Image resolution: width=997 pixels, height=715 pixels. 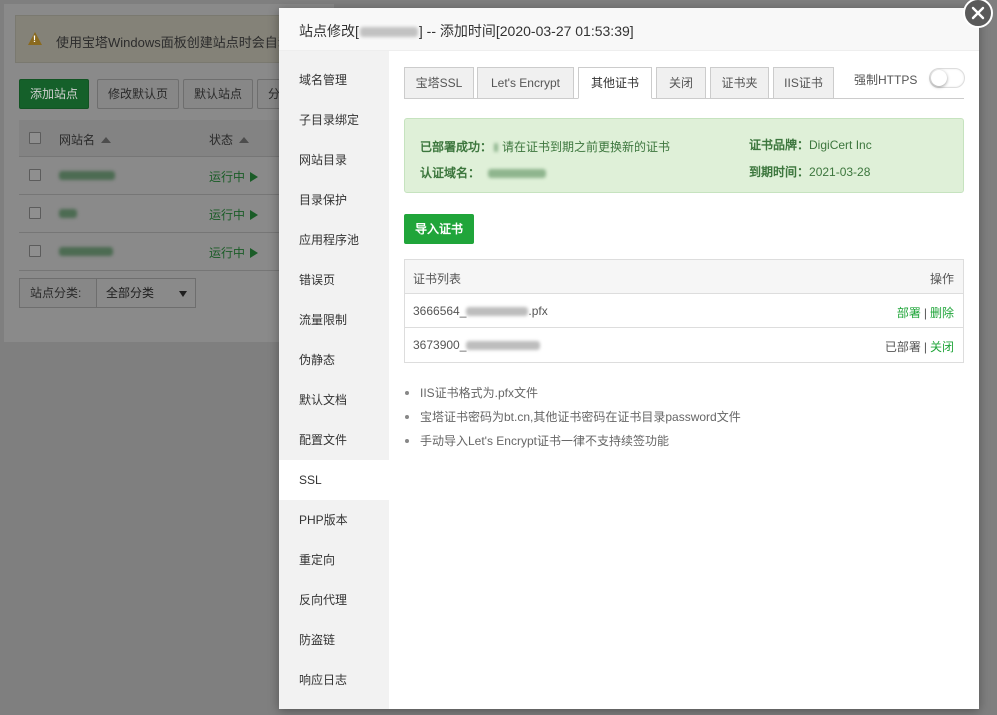 What do you see at coordinates (334, 560) in the screenshot?
I see `sidebar-item-redirect: 重定向` at bounding box center [334, 560].